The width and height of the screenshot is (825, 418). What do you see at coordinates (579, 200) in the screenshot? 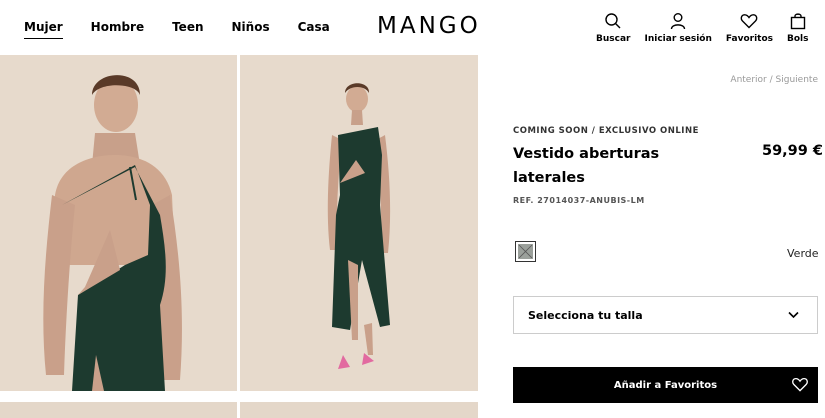
I see `product-reference: REF. 27014037-ANUBIS-LM` at bounding box center [579, 200].